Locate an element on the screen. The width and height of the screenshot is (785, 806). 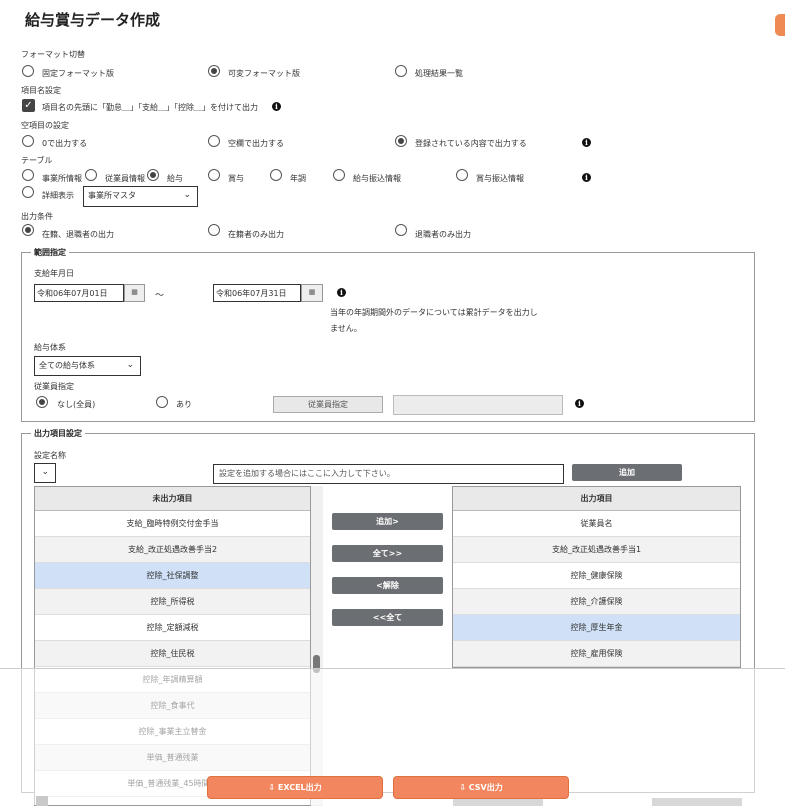
empty-item-label: 空項目の設定 is located at coordinates (45, 125).